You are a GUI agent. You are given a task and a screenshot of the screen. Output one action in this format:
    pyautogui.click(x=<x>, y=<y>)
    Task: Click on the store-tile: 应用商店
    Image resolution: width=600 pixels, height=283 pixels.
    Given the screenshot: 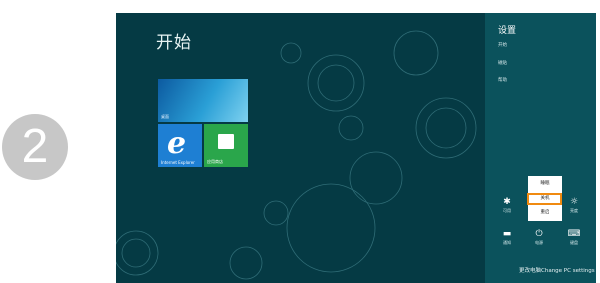 What is the action you would take?
    pyautogui.click(x=226, y=145)
    